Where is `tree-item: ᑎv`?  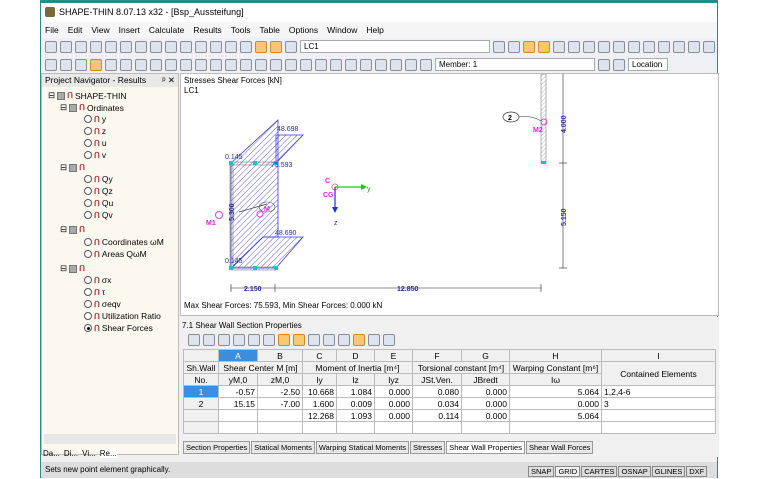
tree-item: ᑎv is located at coordinates (95, 155).